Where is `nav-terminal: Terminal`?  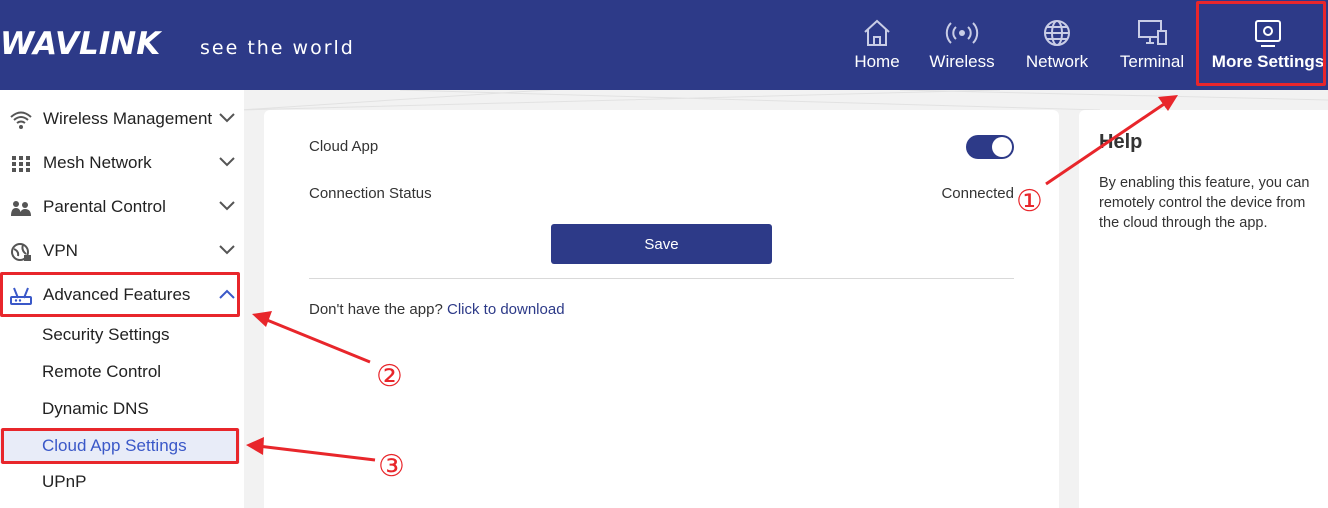 nav-terminal: Terminal is located at coordinates (1152, 46).